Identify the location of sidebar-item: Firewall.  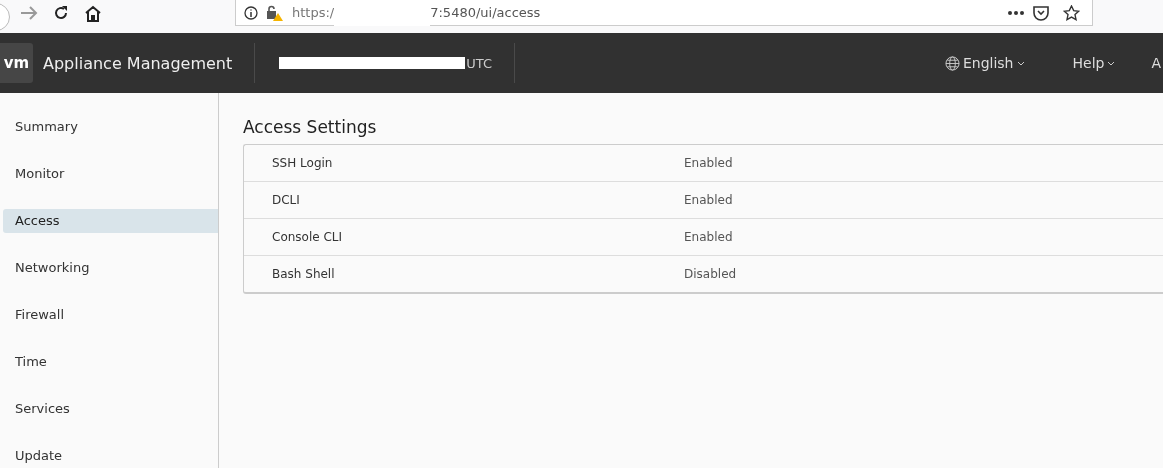
(110, 315).